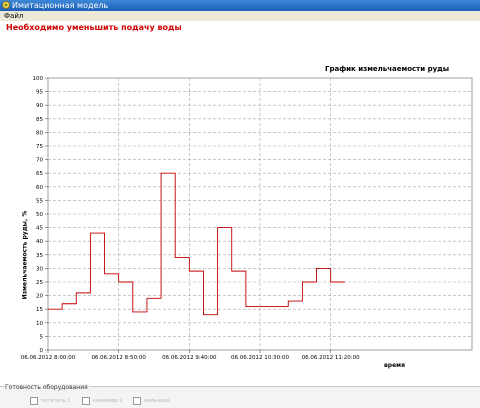 The image size is (480, 408). Describe the element at coordinates (39, 310) in the screenshot. I see `y-tick-label: 15` at that location.